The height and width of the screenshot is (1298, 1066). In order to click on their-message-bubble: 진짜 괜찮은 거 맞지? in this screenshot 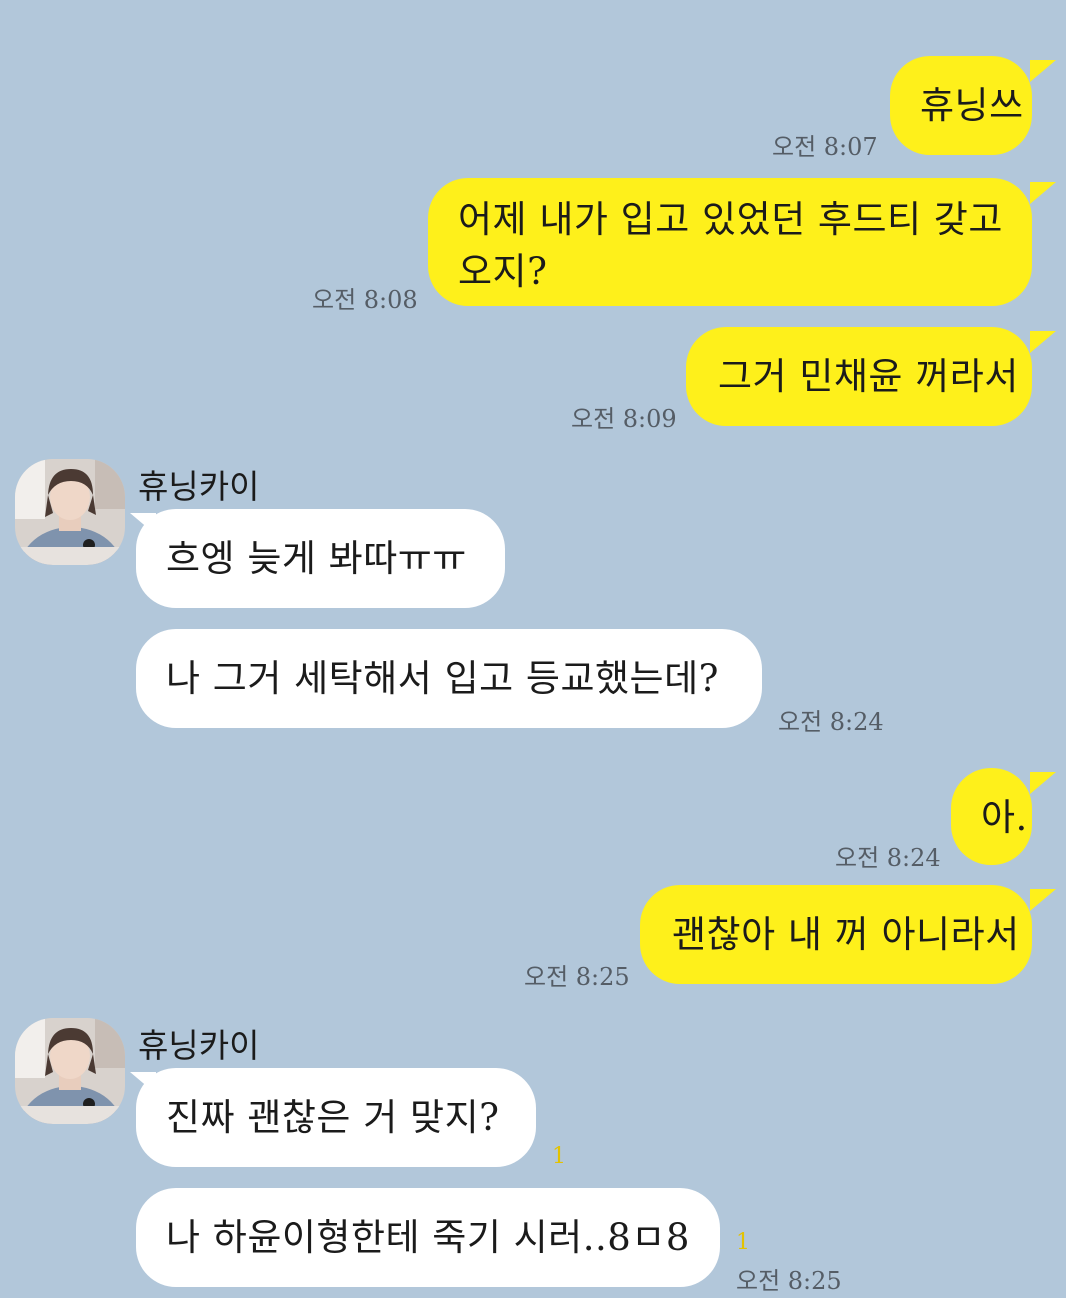, I will do `click(336, 1117)`.